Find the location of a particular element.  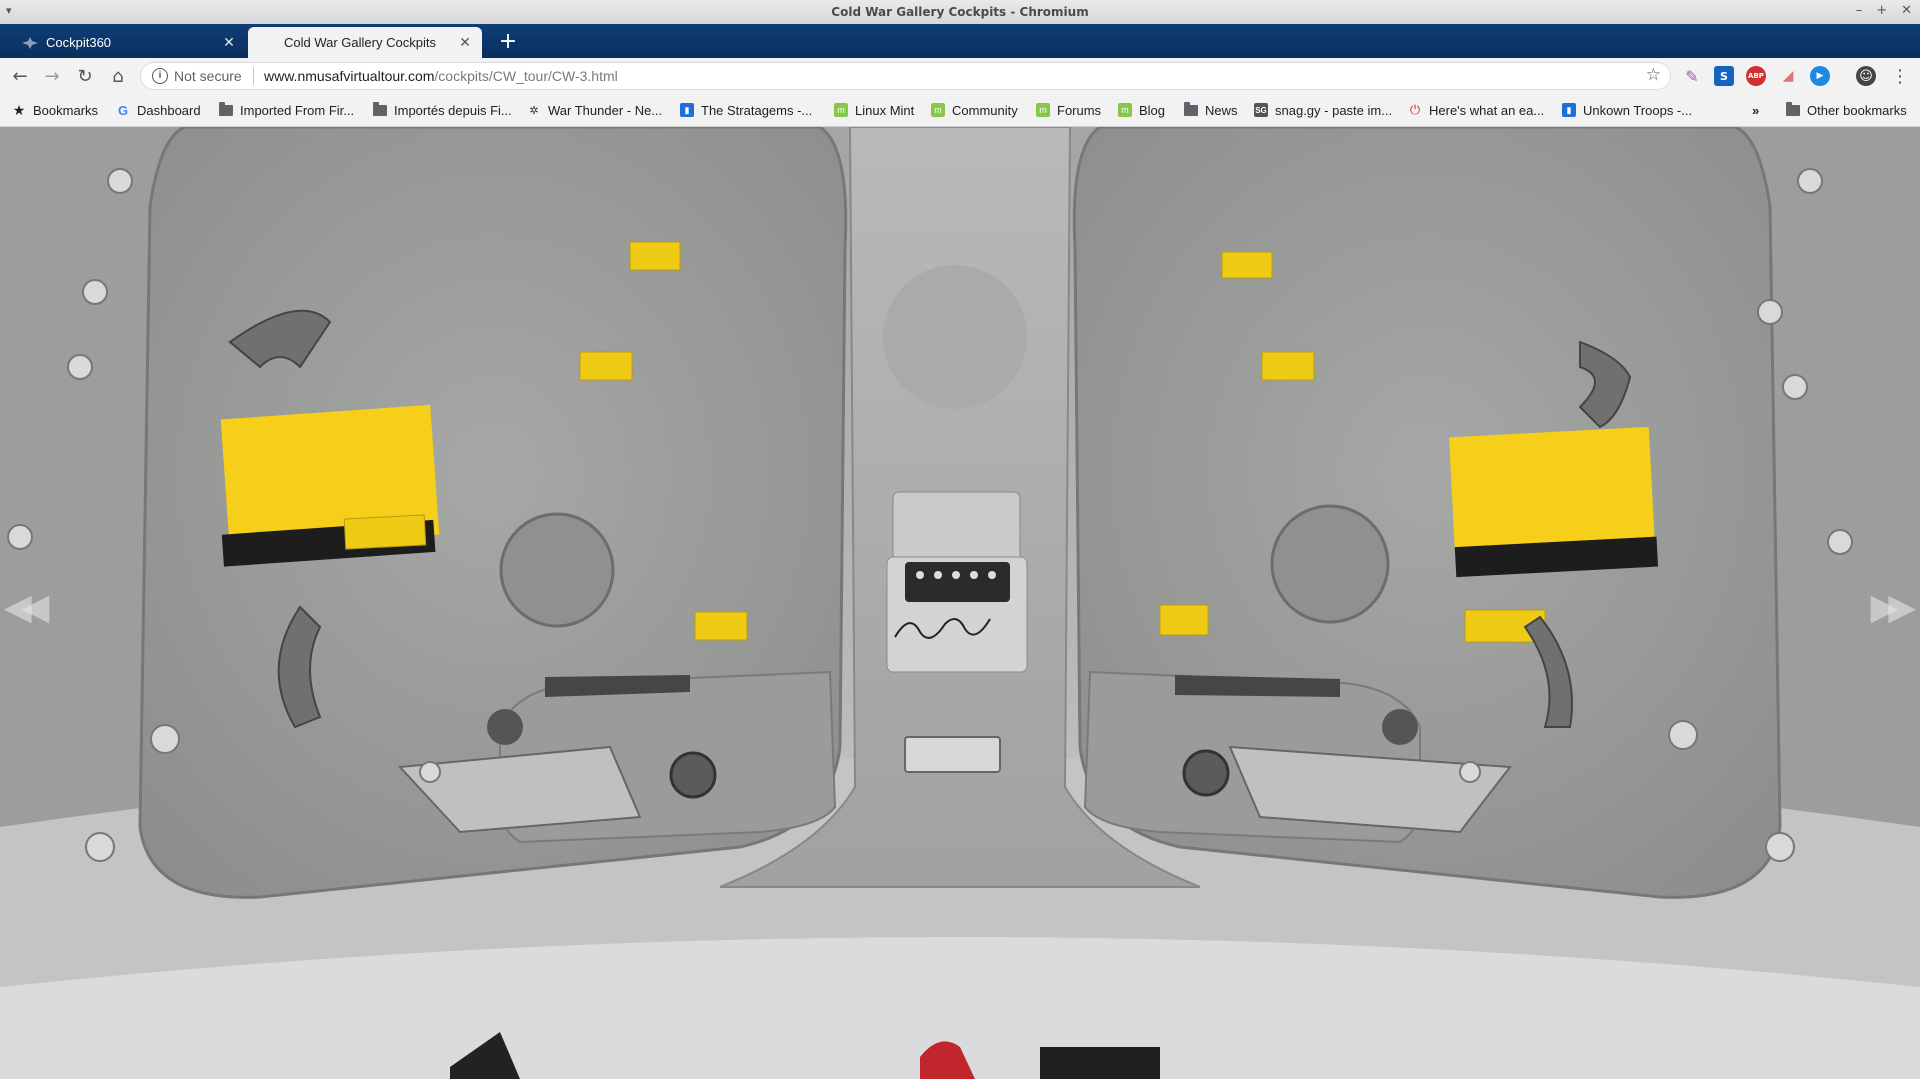

divider is located at coordinates (253, 76).